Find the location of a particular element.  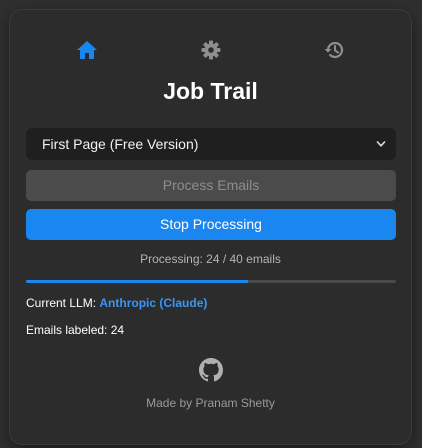

mode-select: First Page (Free Version) is located at coordinates (211, 144).